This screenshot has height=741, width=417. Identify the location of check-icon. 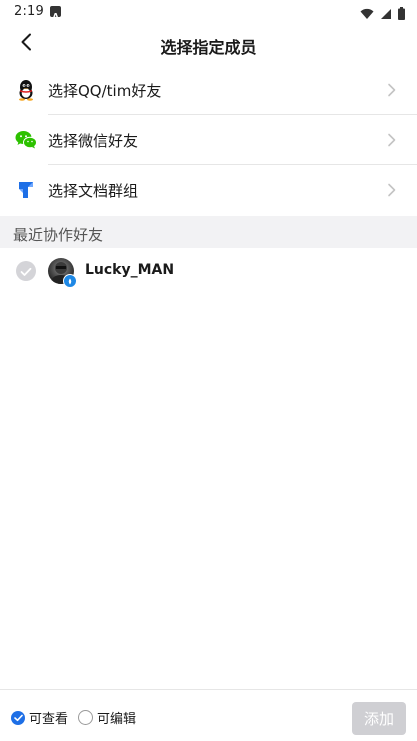
(26, 271).